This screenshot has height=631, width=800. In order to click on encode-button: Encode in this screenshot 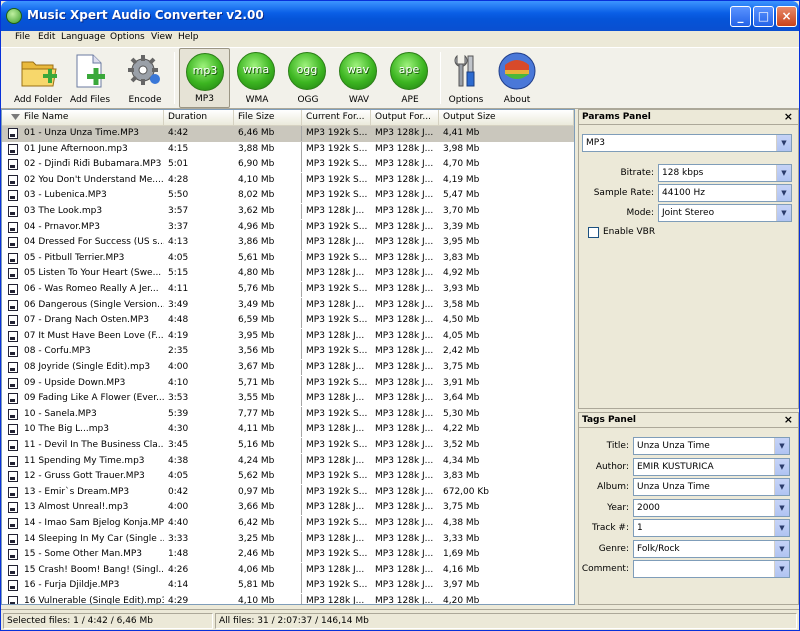, I will do `click(145, 78)`.